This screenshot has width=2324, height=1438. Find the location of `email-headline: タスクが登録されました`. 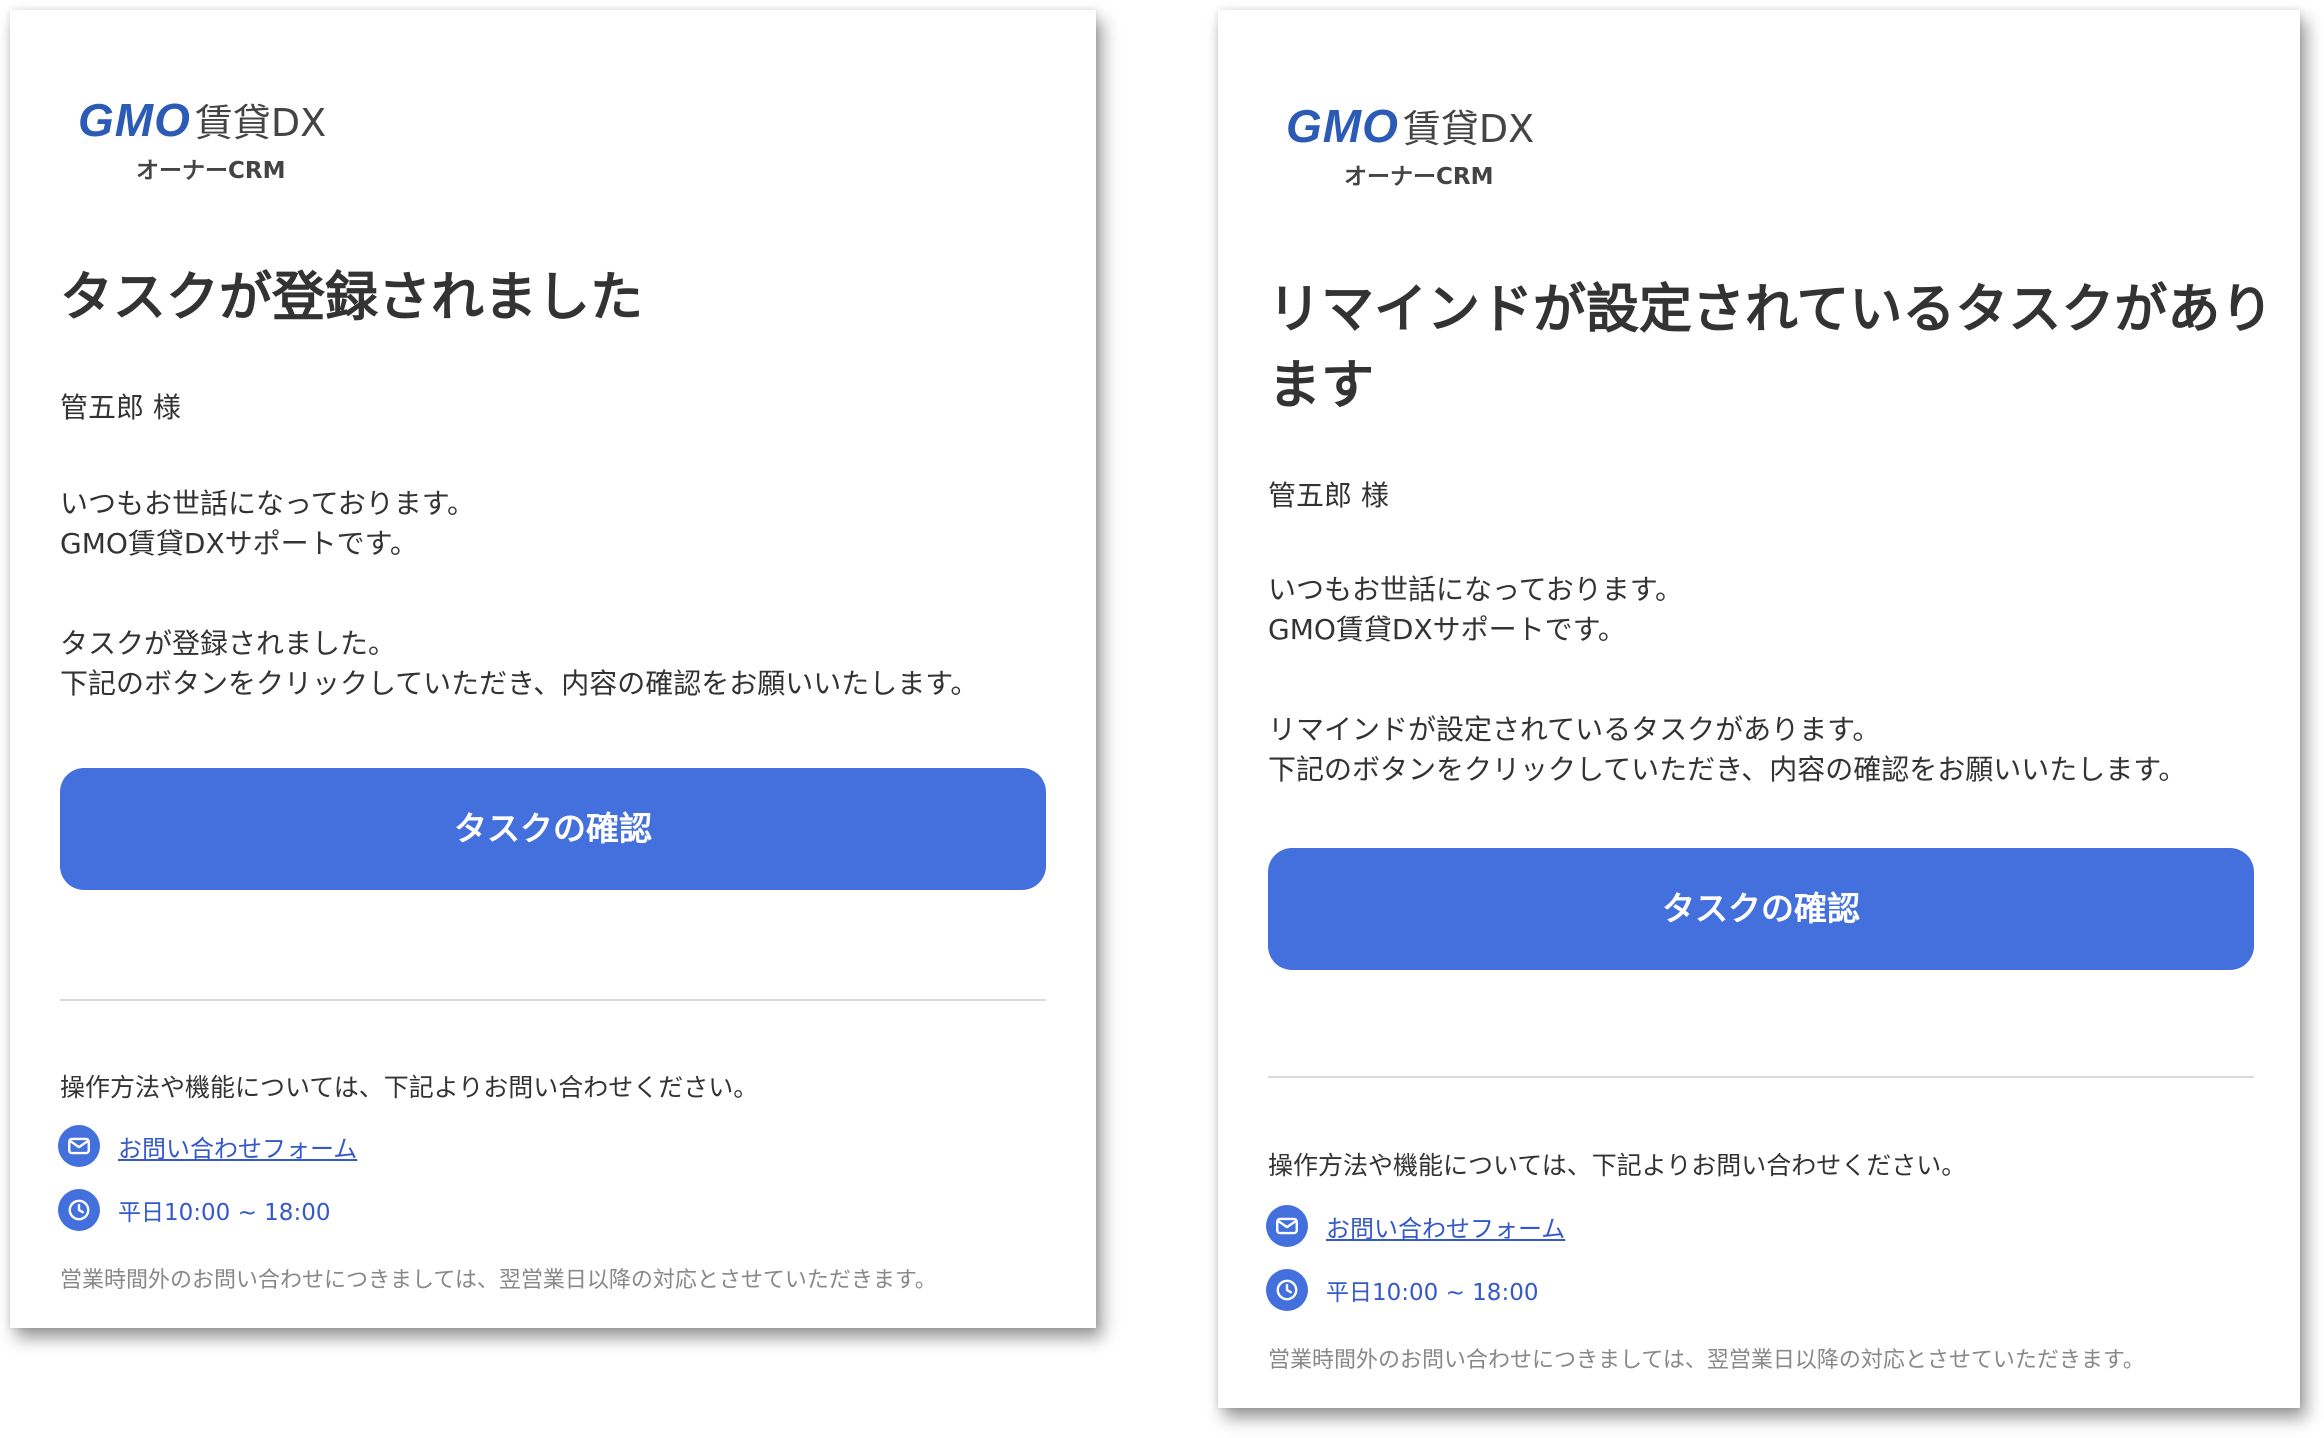

email-headline: タスクが登録されました is located at coordinates (560, 298).